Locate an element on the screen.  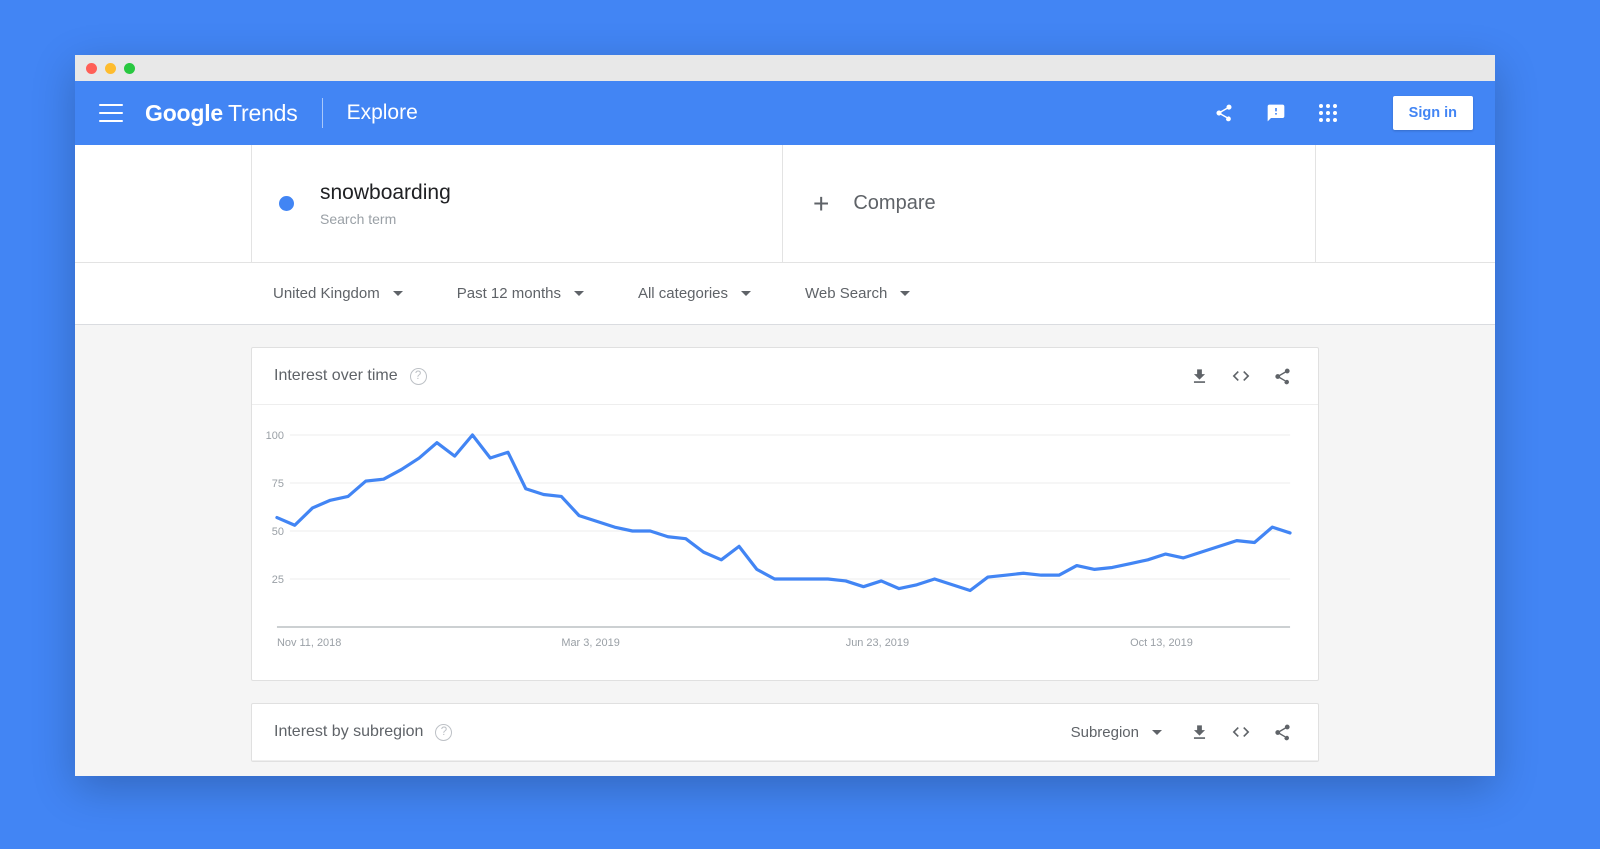
compare-button: + Compare is located at coordinates (1049, 203).